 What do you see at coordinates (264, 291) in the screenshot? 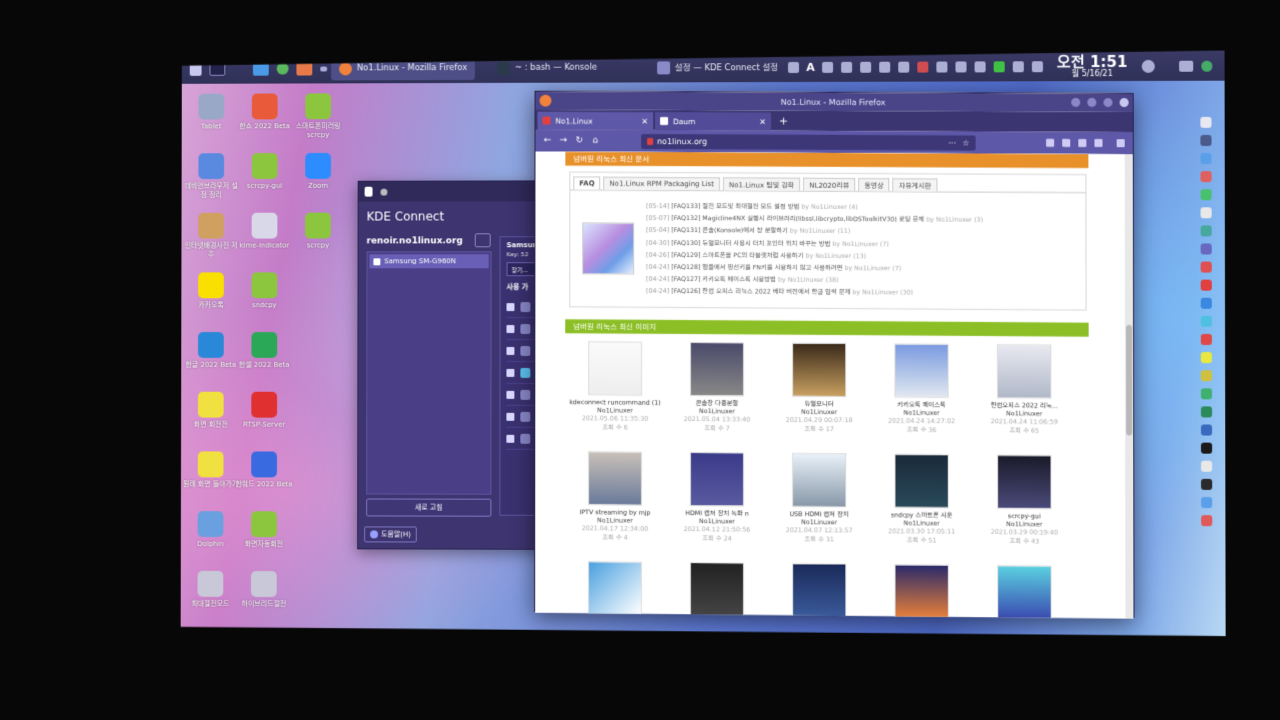
I see `desktop-icon: sndcpy` at bounding box center [264, 291].